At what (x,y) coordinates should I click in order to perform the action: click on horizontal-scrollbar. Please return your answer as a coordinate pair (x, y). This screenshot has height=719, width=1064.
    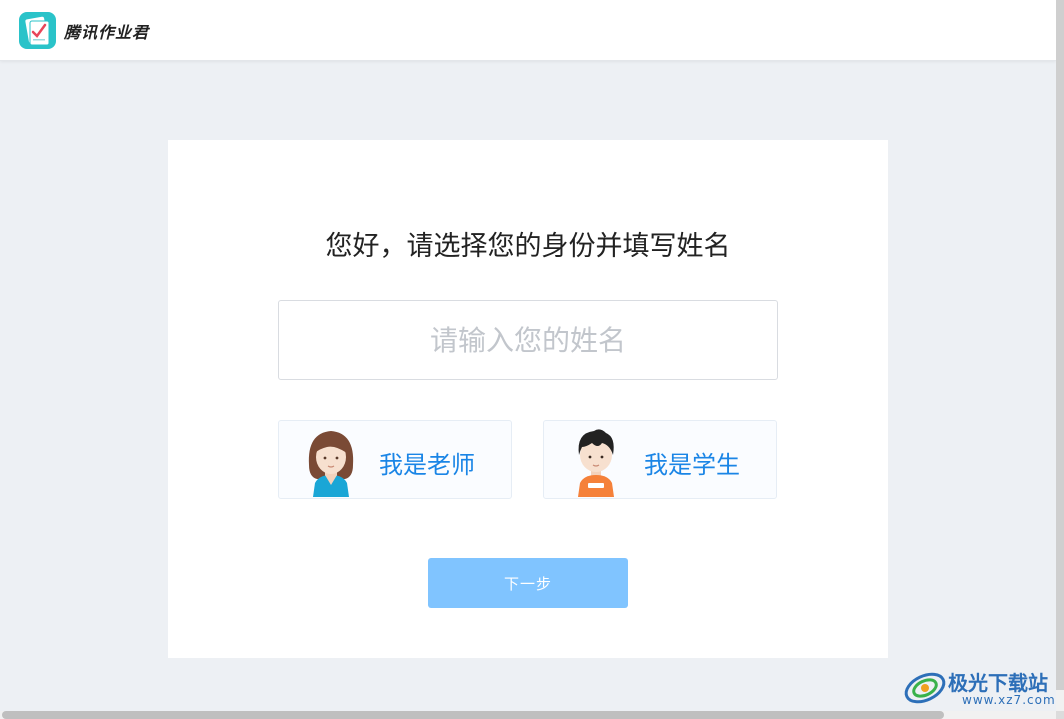
    Looking at the image, I should click on (528, 715).